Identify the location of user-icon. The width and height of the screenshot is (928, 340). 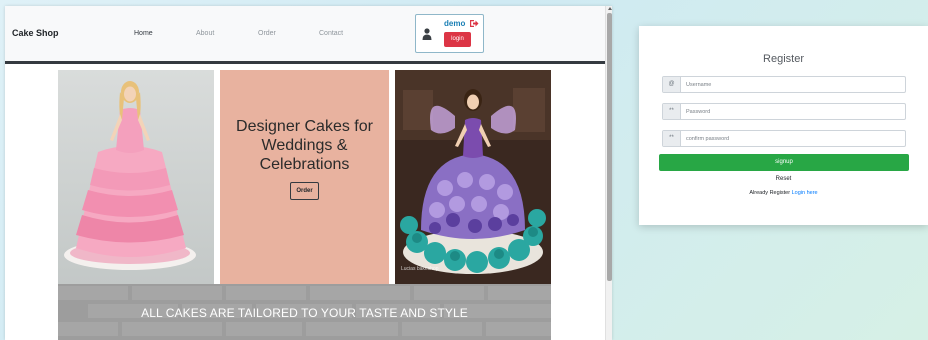
(427, 34).